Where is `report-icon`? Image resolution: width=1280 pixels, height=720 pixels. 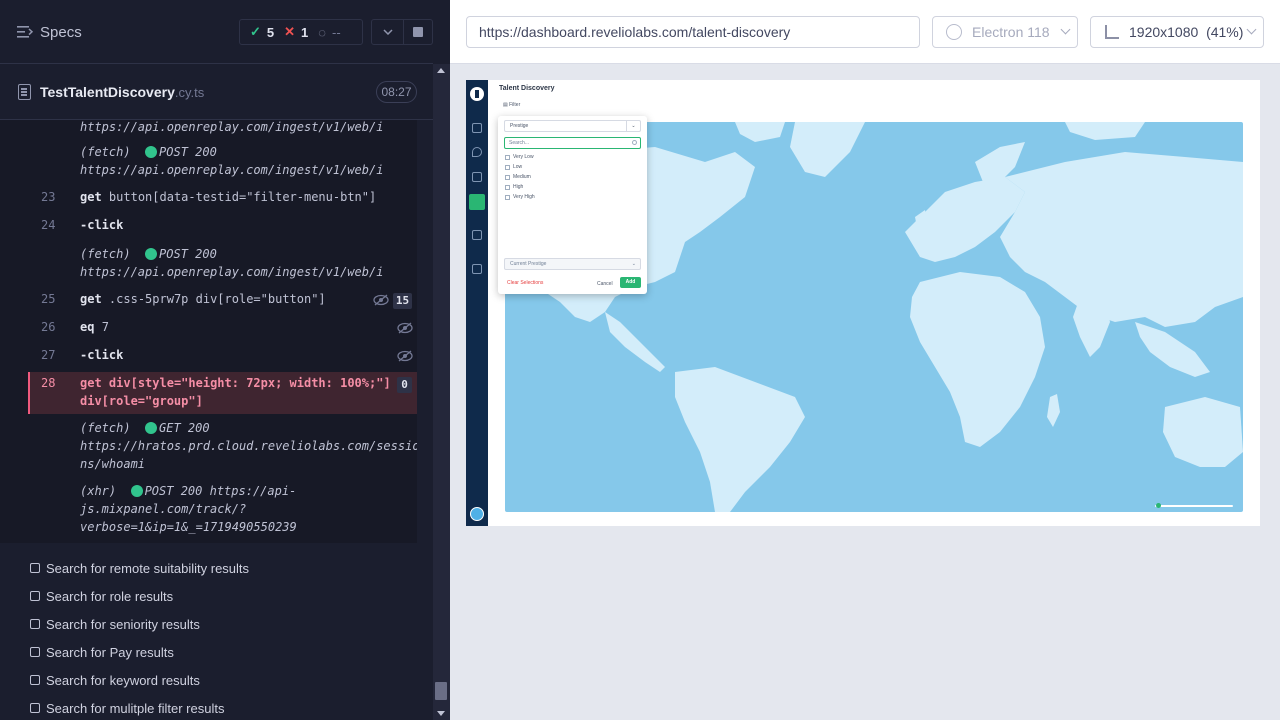
report-icon is located at coordinates (477, 269).